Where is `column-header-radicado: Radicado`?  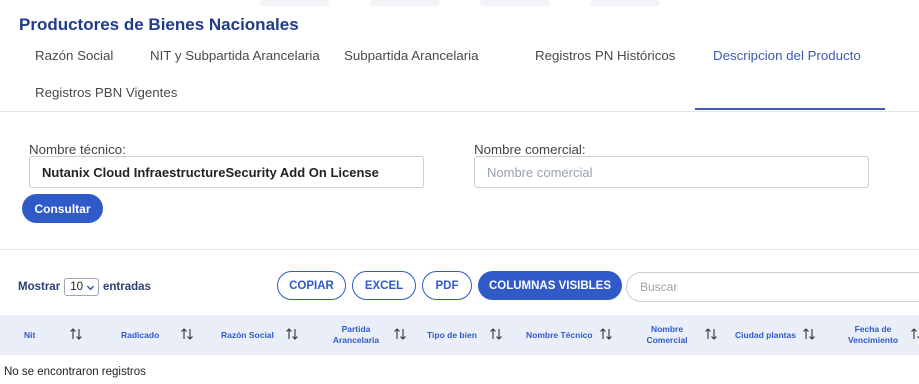
column-header-radicado: Radicado is located at coordinates (143, 335).